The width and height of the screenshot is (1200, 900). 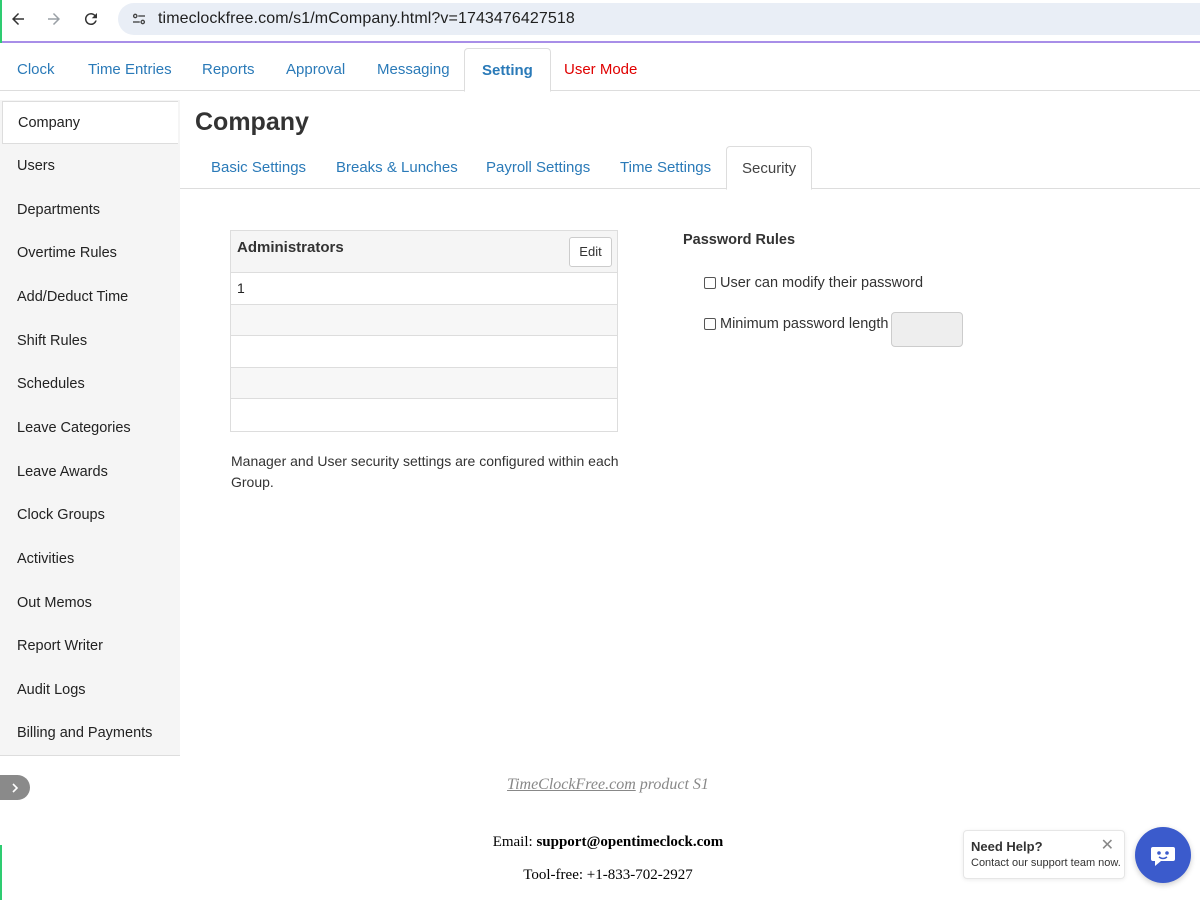 What do you see at coordinates (258, 167) in the screenshot?
I see `tab-basic-settings: Basic Settings` at bounding box center [258, 167].